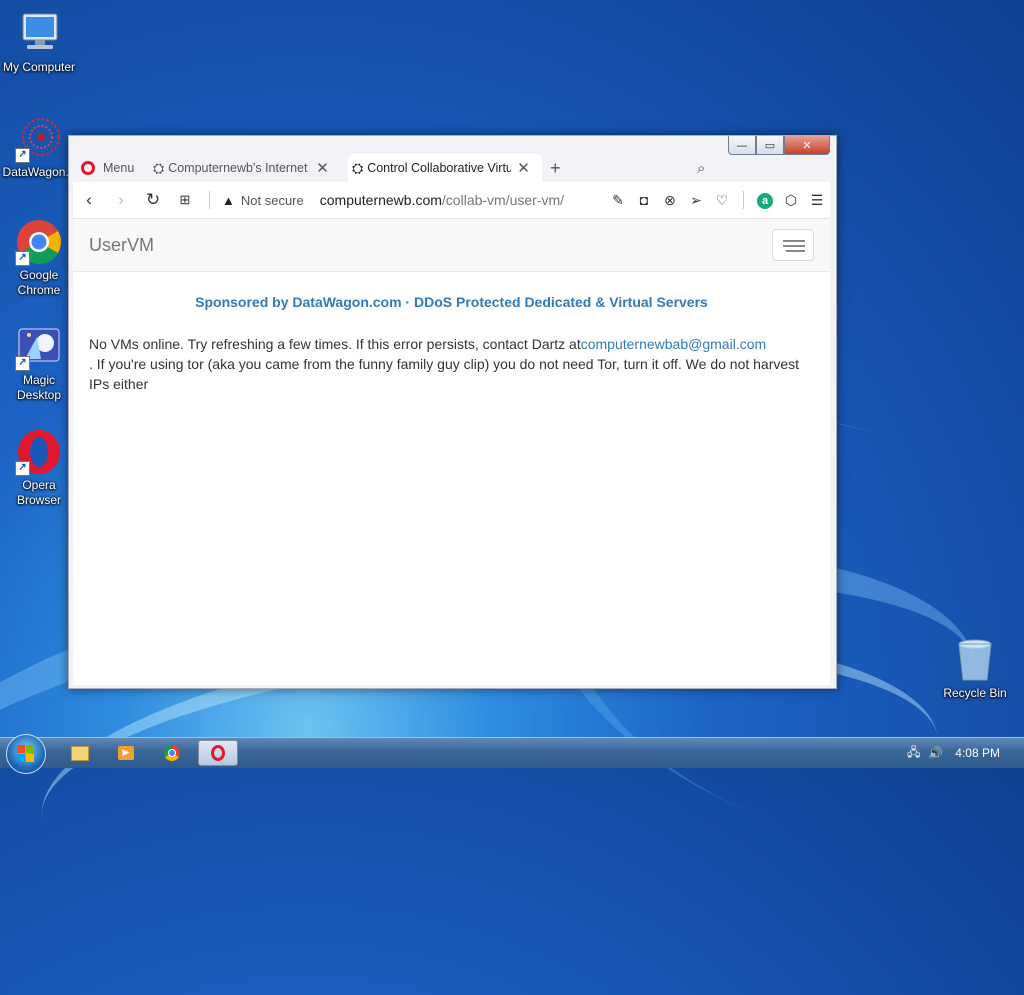 This screenshot has width=1024, height=995. I want to click on clock: 4:08 PM, so click(977, 753).